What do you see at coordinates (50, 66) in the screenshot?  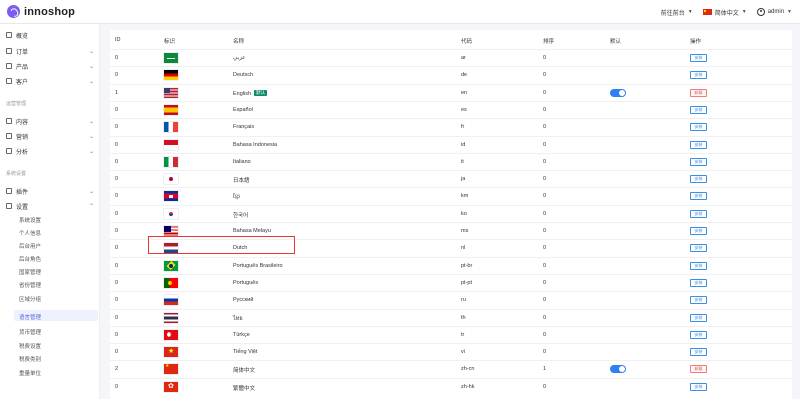 I see `sidebar-item-products: 产品 ⌄` at bounding box center [50, 66].